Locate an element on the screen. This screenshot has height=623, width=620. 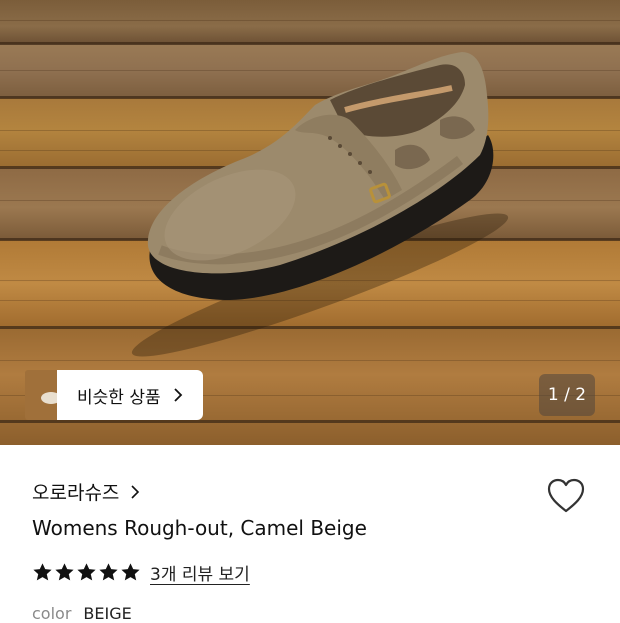
similar-product-thumbnail is located at coordinates (42, 395).